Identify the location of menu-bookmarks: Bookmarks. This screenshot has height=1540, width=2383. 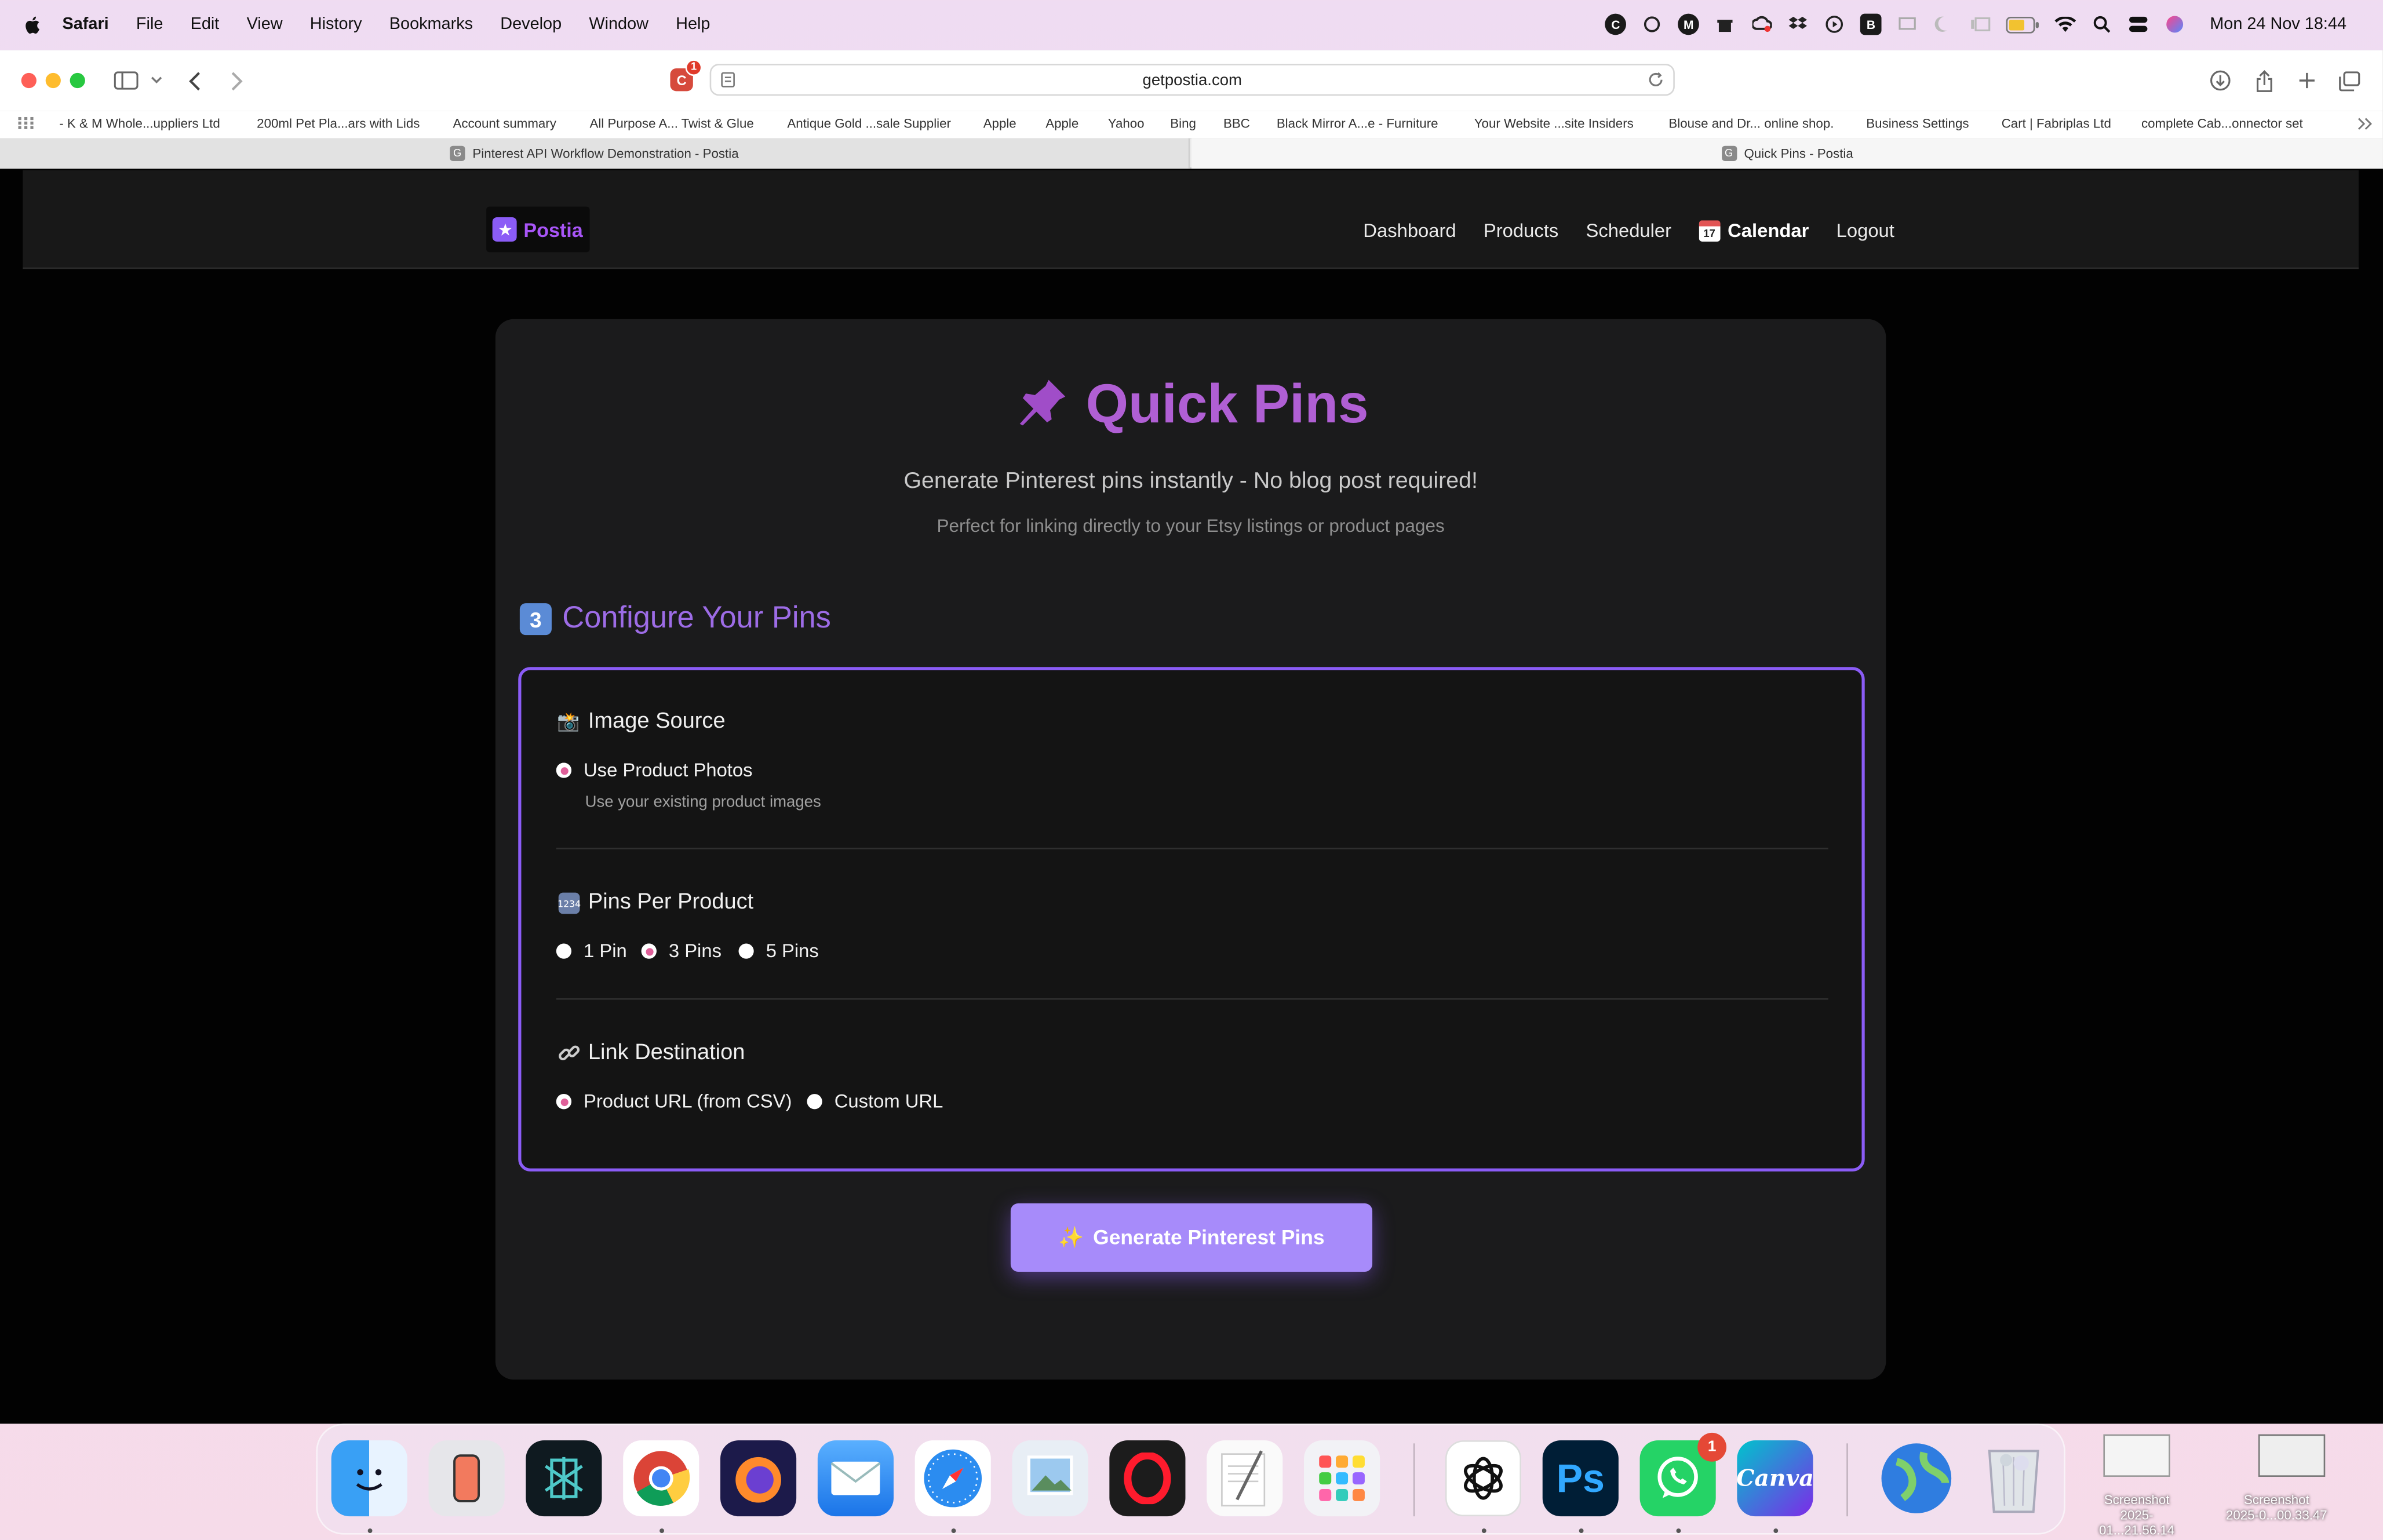
(431, 24).